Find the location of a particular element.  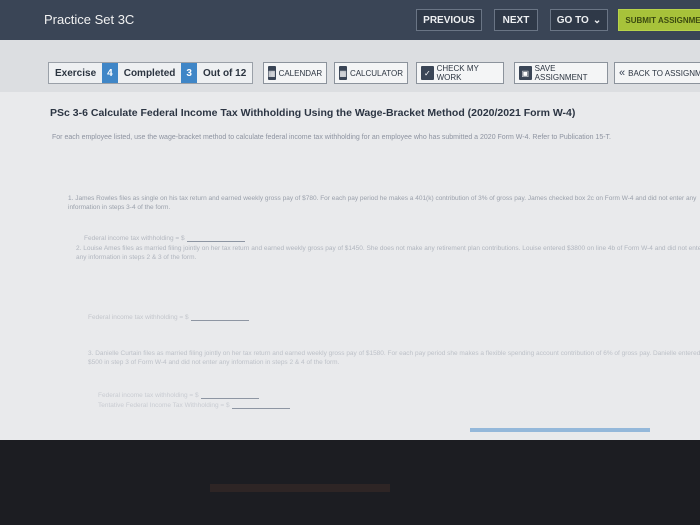

back-label: BACK TO ASSIGNM is located at coordinates (664, 73).